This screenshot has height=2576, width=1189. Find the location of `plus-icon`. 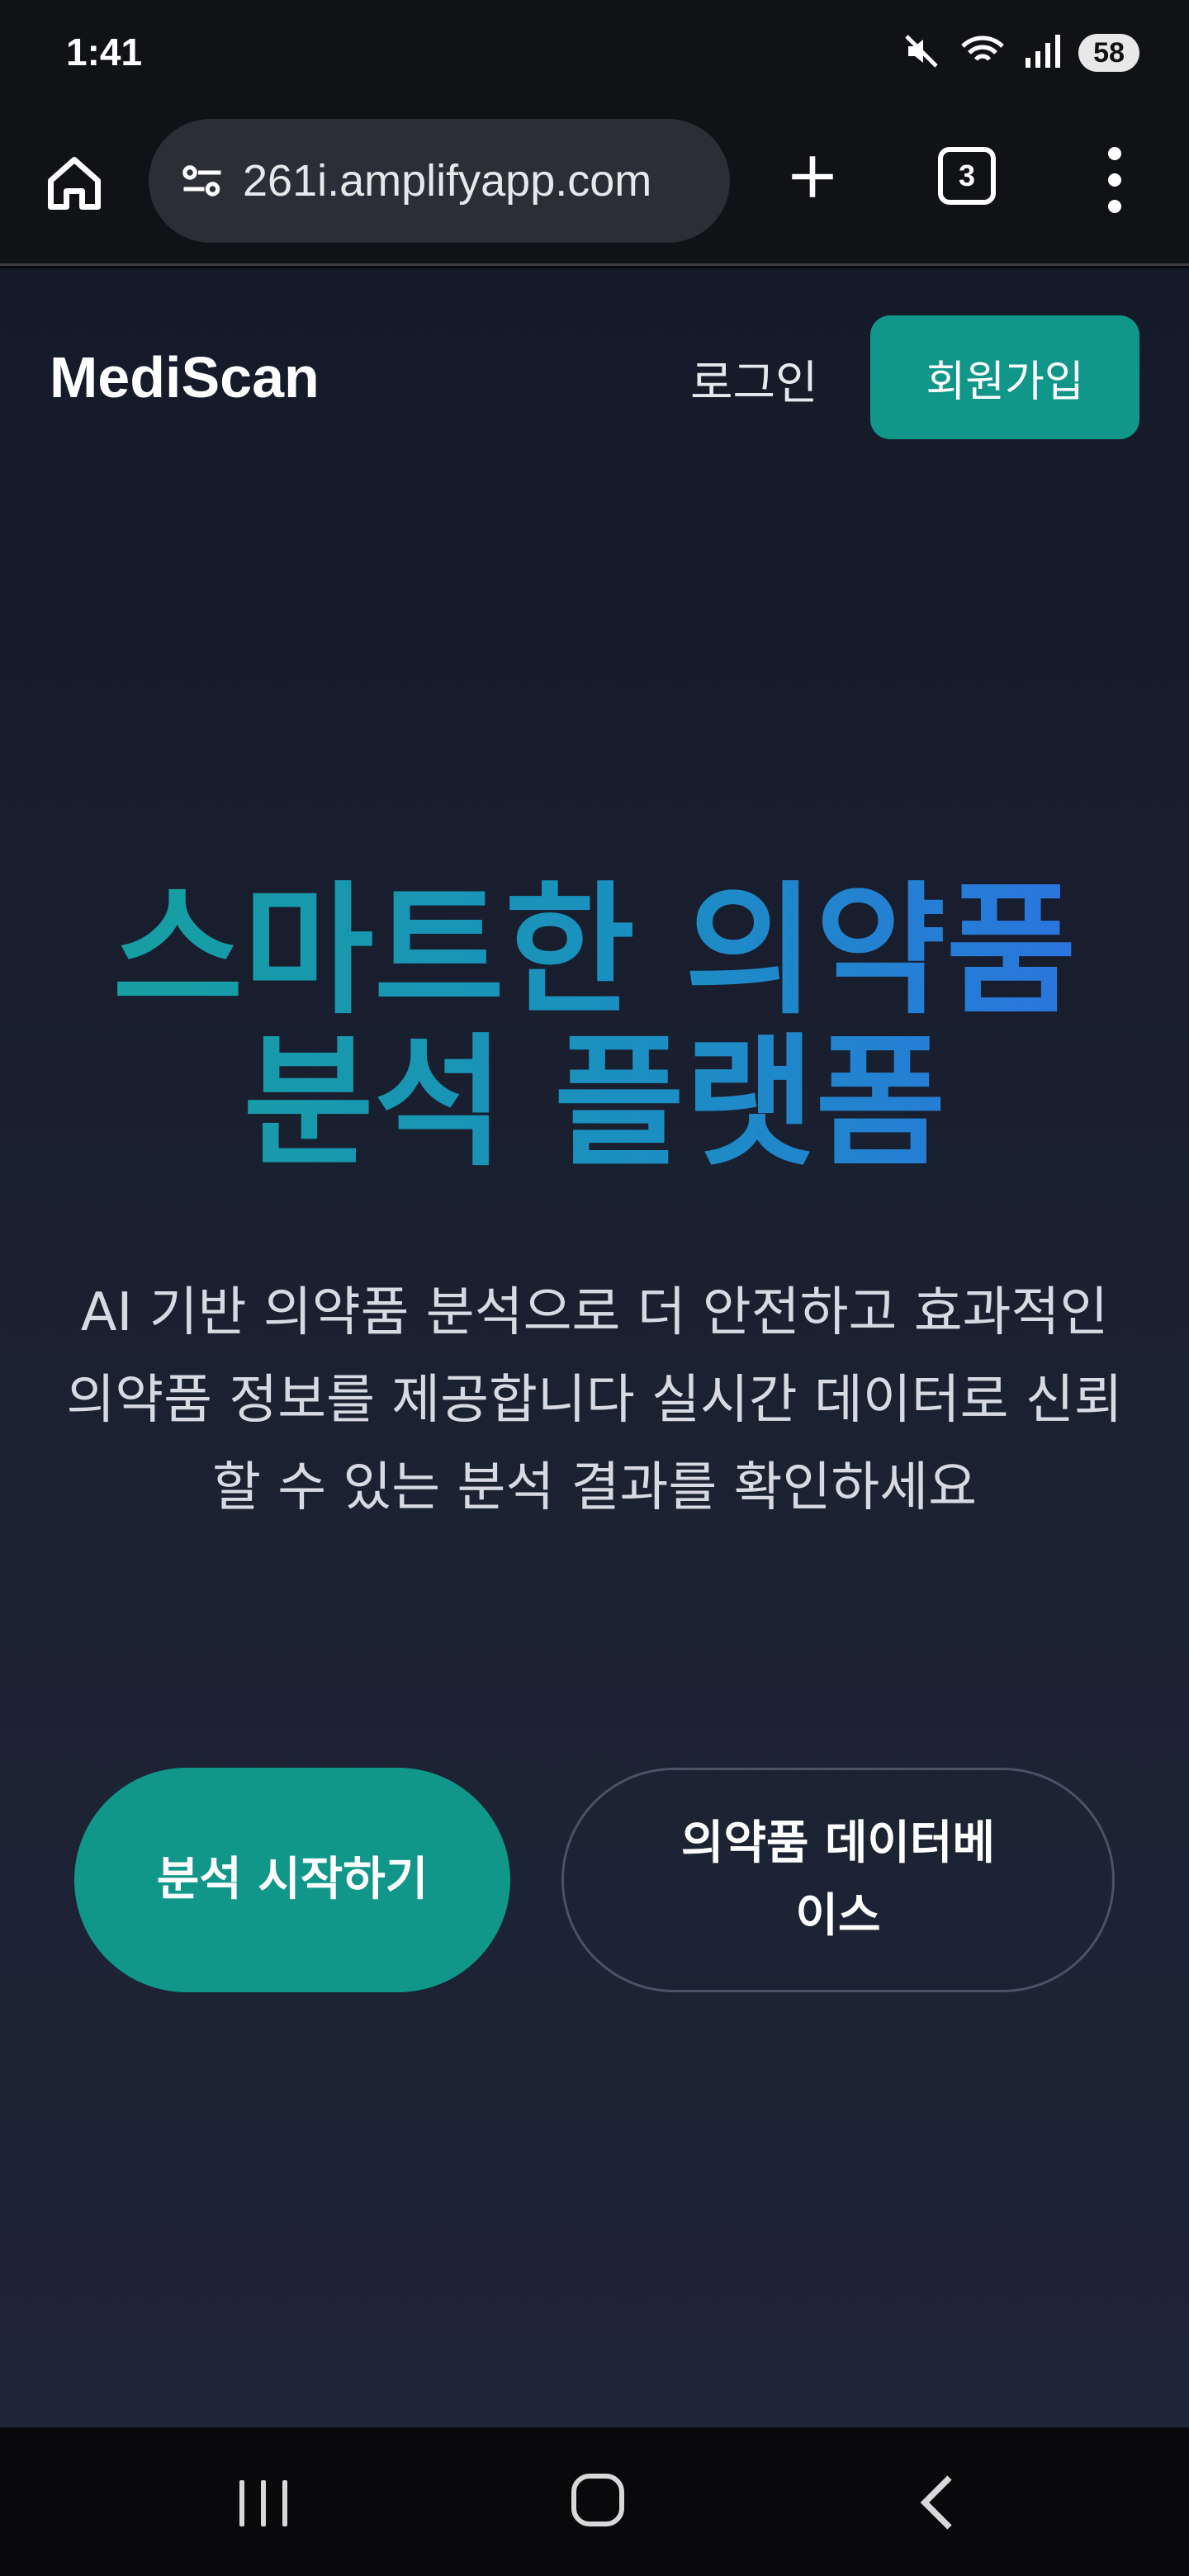

plus-icon is located at coordinates (812, 176).